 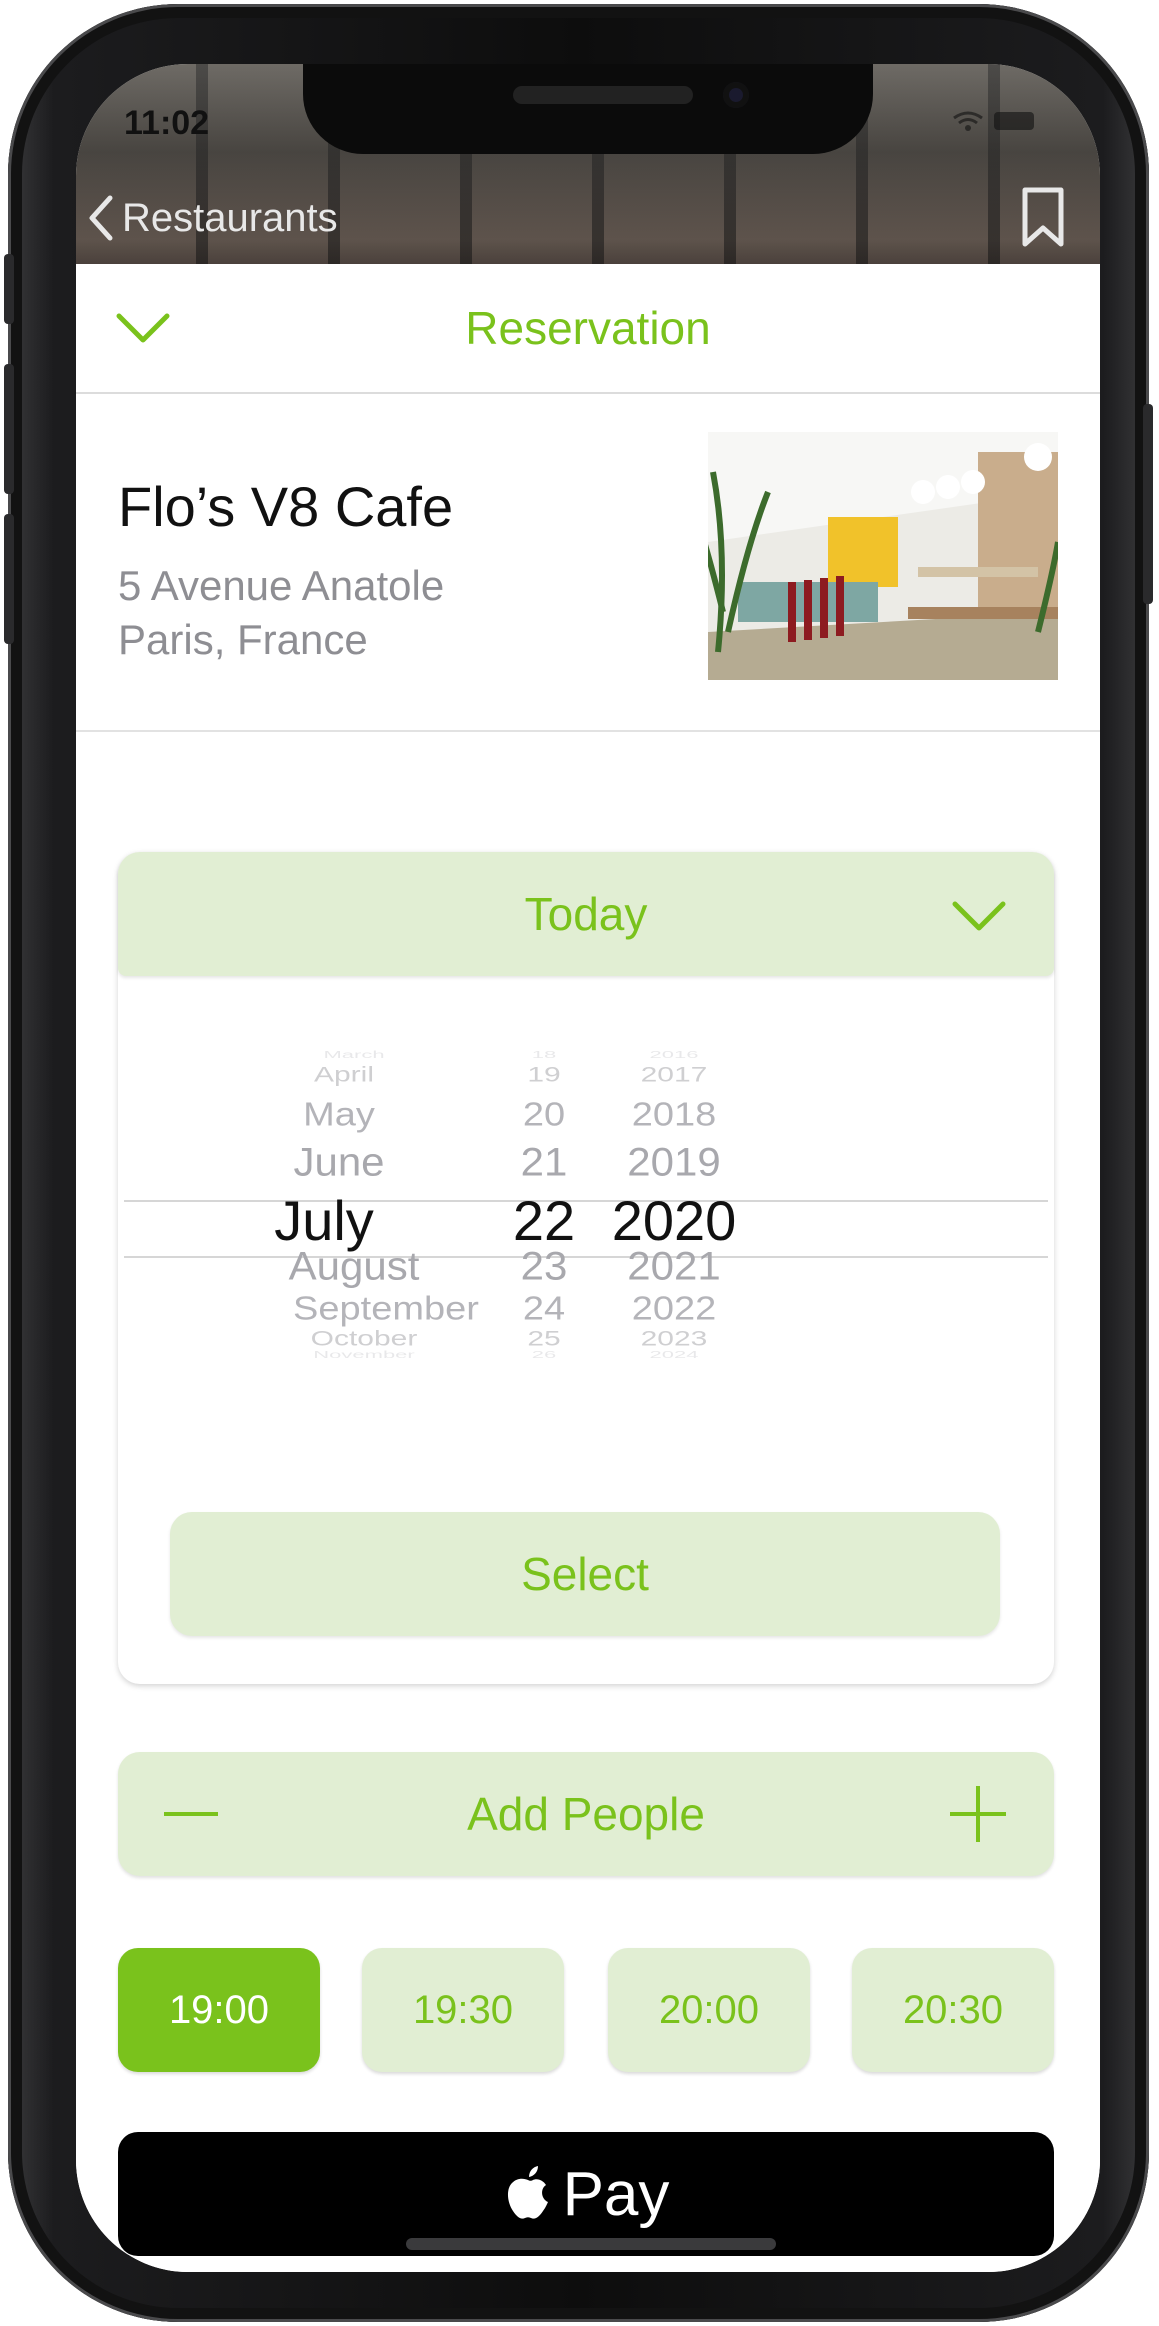 What do you see at coordinates (993, 121) in the screenshot?
I see `wifi-battery-icon` at bounding box center [993, 121].